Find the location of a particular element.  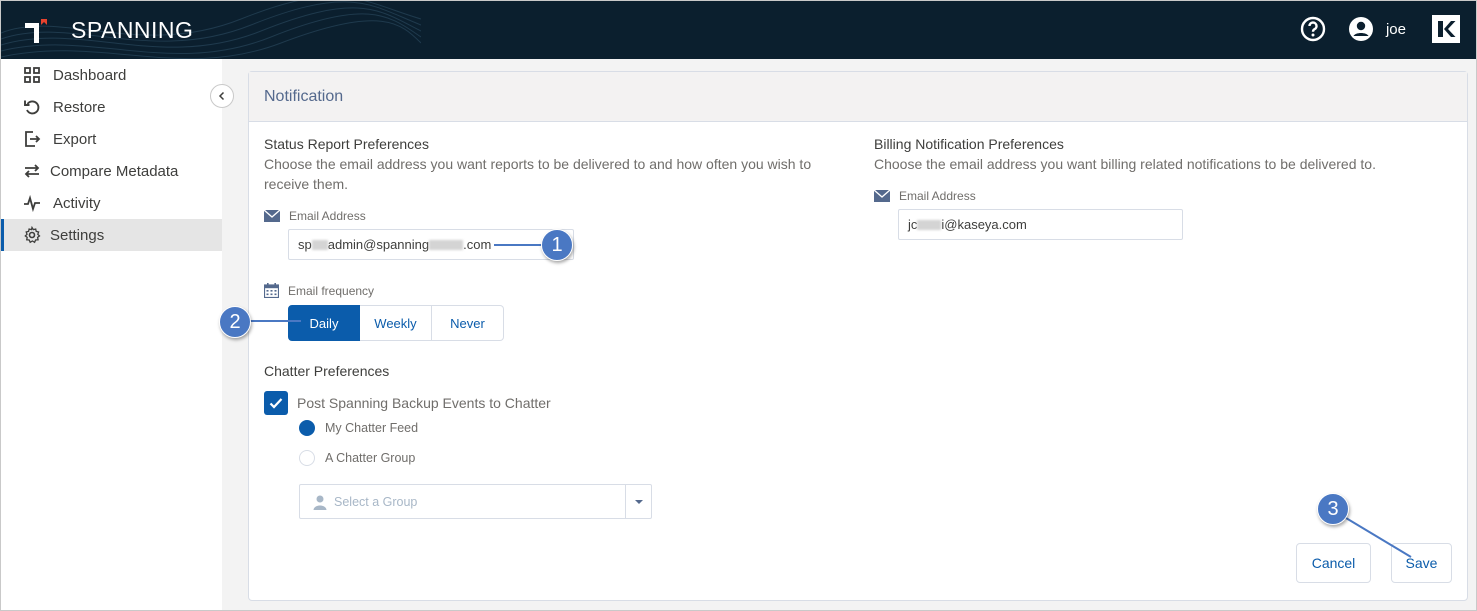

sidebar-item-dashboard: Dashboard is located at coordinates (111, 75).